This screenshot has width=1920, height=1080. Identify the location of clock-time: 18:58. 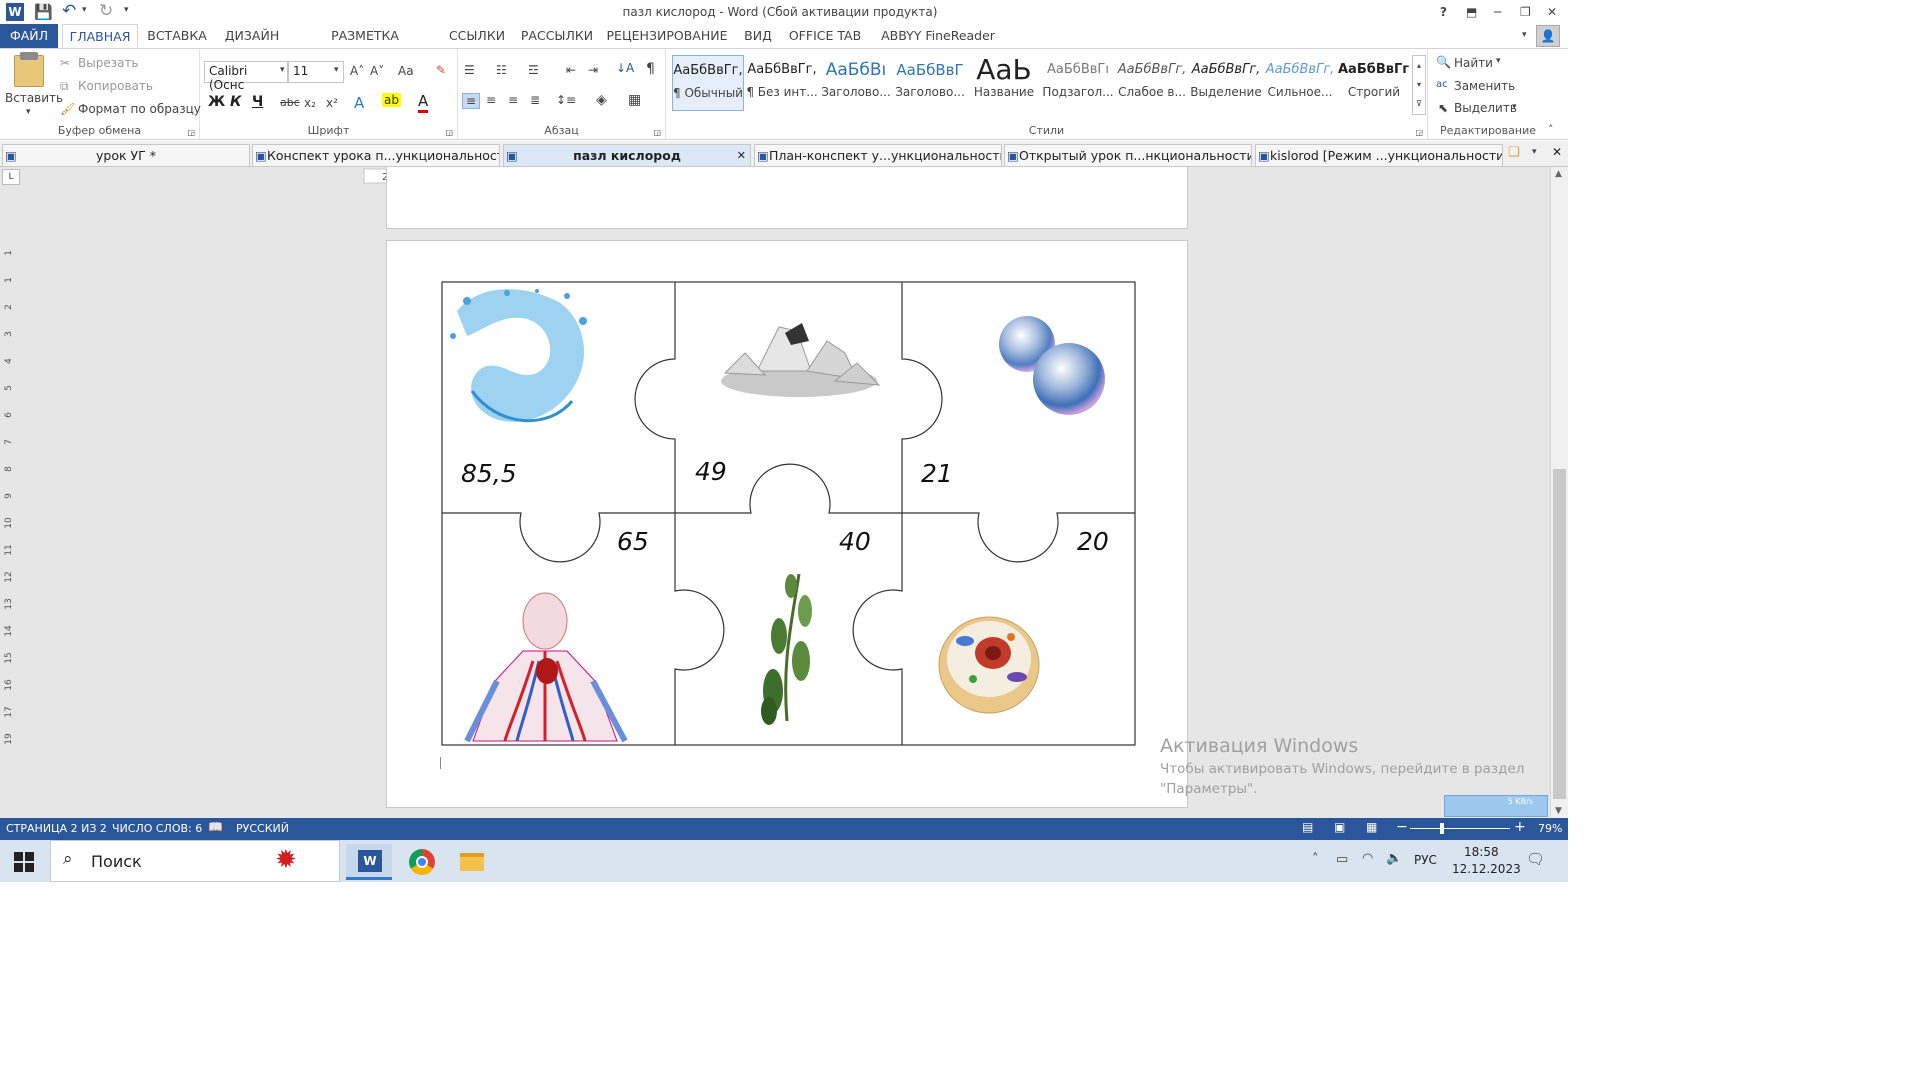
(1481, 852).